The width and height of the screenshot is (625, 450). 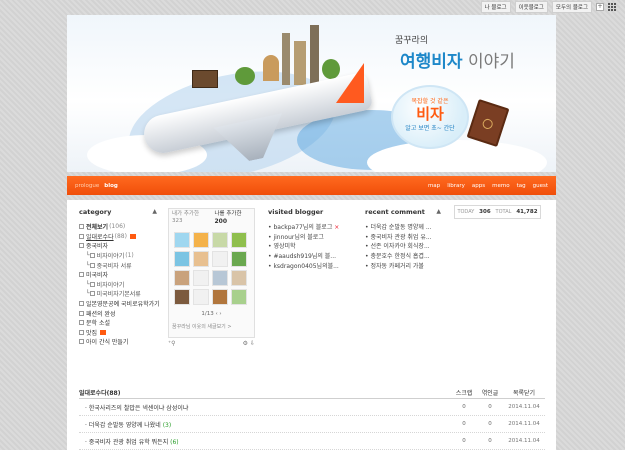 I want to click on add-button: +, so click(x=600, y=7).